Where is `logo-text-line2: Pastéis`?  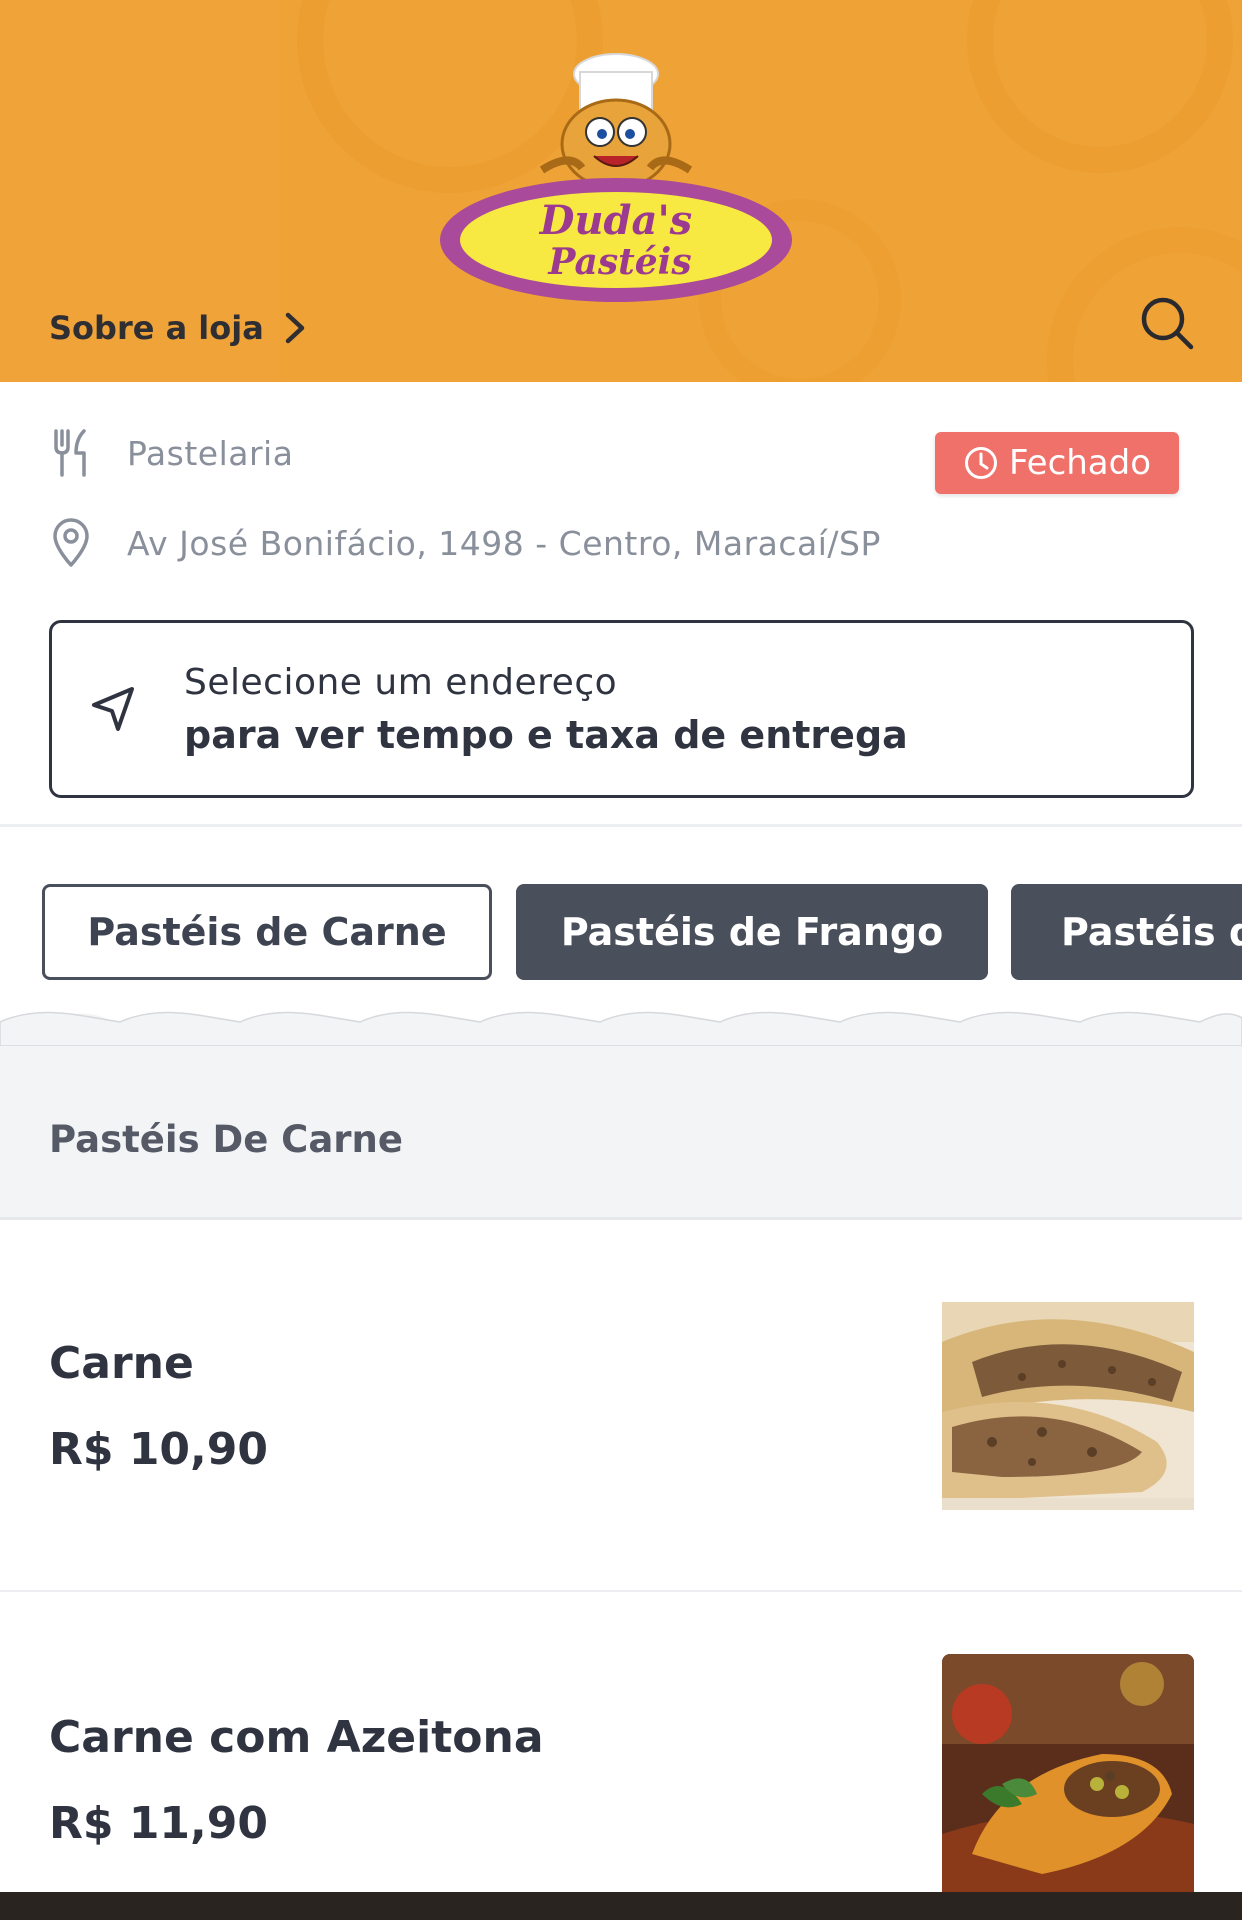
logo-text-line2: Pastéis is located at coordinates (619, 262).